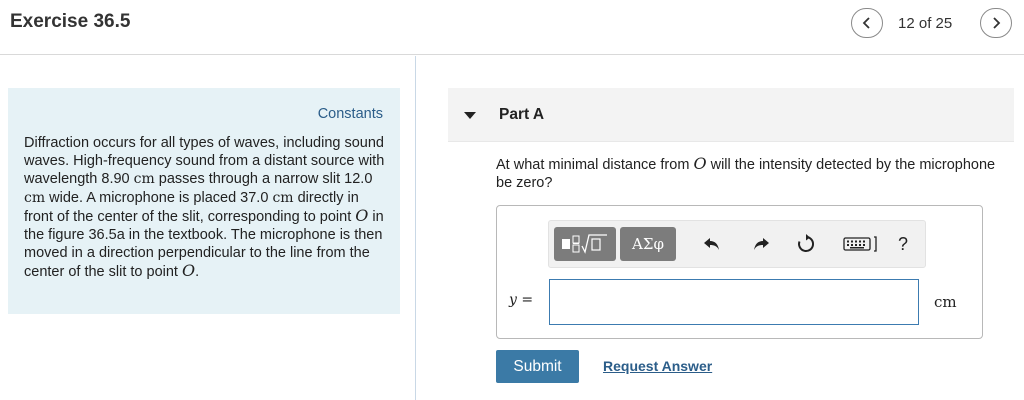 This screenshot has height=400, width=1024. What do you see at coordinates (806, 244) in the screenshot?
I see `reset-icon` at bounding box center [806, 244].